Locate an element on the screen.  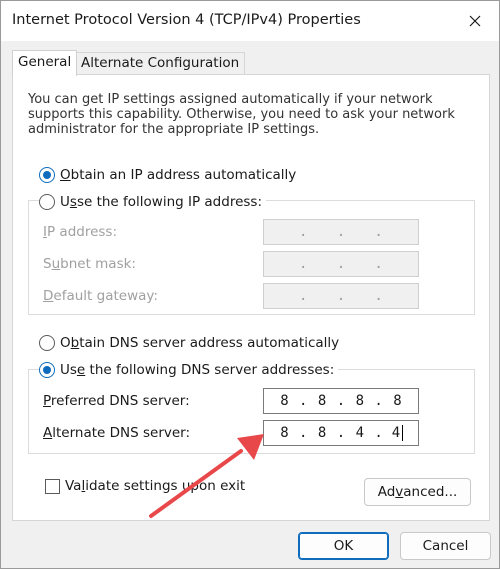
radio-obtain-dns-auto: Obtain DNS server address automatically is located at coordinates (189, 343).